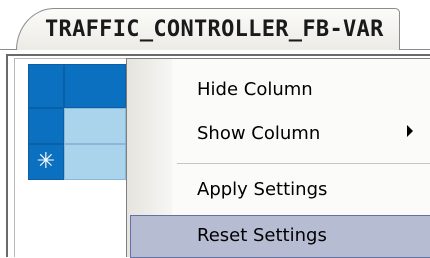 The width and height of the screenshot is (430, 258). I want to click on tab-traffic-controller: TRAFFIC_CONTROLLER_FB-VAR, so click(208, 29).